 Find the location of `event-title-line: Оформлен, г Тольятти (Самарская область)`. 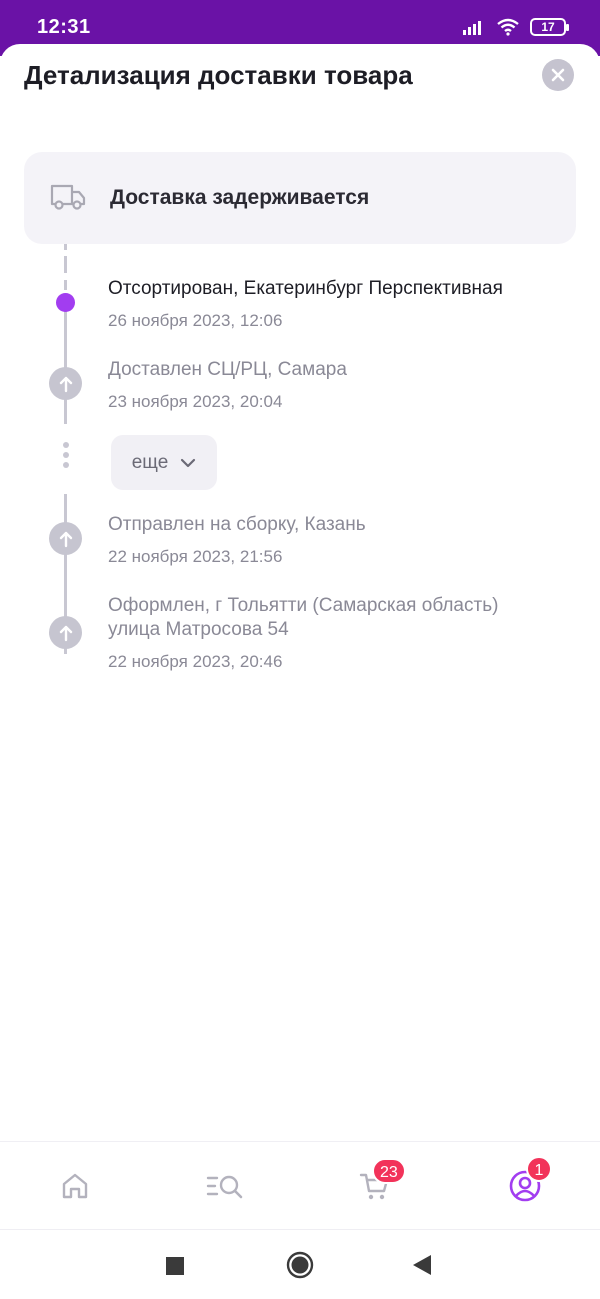

event-title-line: Оформлен, г Тольятти (Самарская область) is located at coordinates (303, 605).